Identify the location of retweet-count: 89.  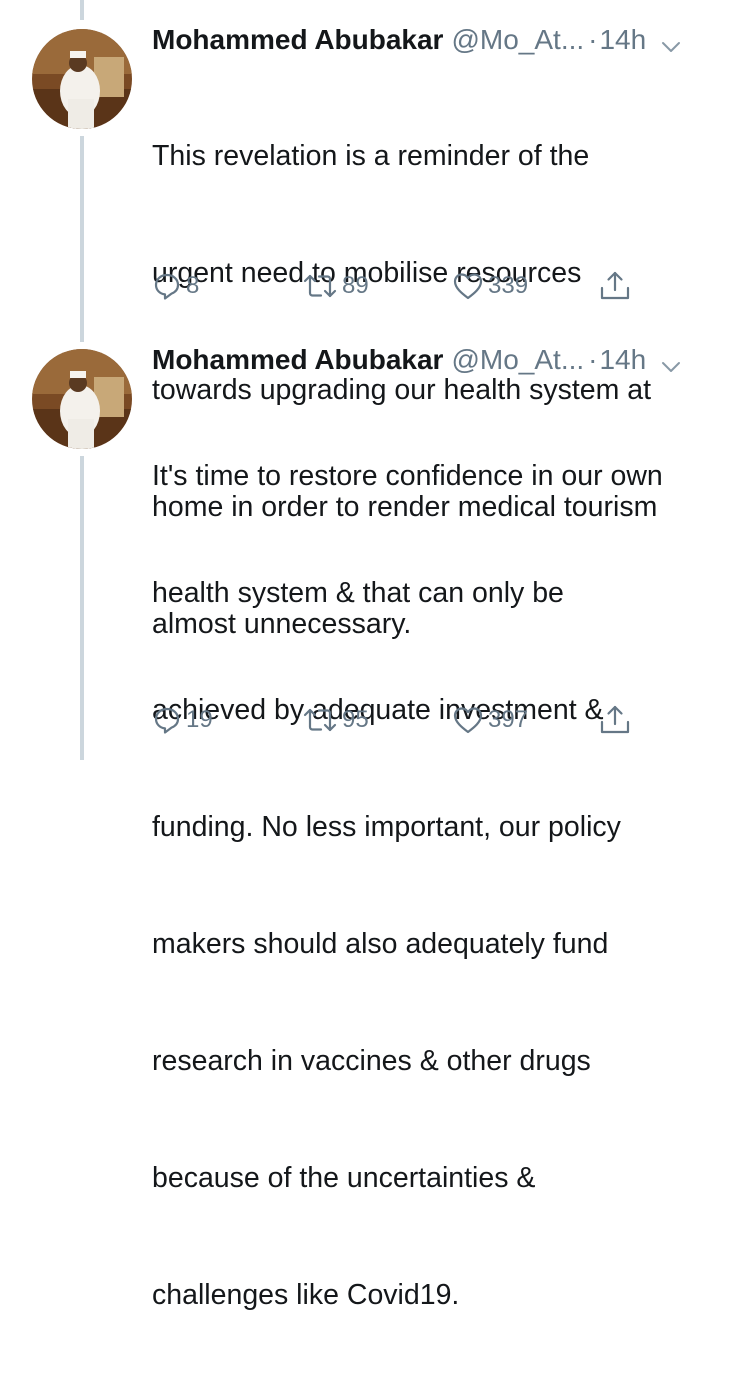
(355, 285).